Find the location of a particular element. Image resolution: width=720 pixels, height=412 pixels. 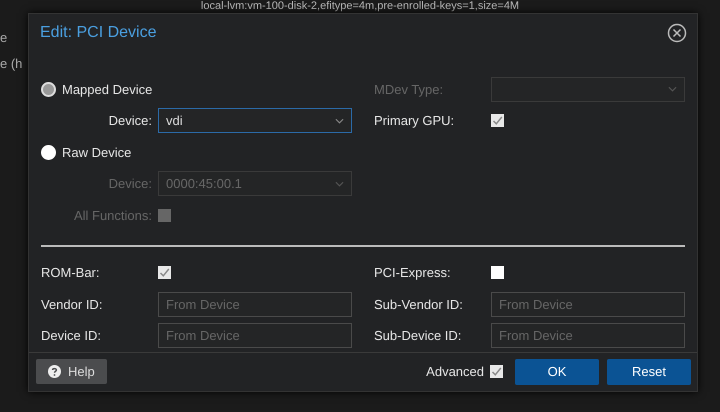

field-label: MDev Type: is located at coordinates (409, 89).